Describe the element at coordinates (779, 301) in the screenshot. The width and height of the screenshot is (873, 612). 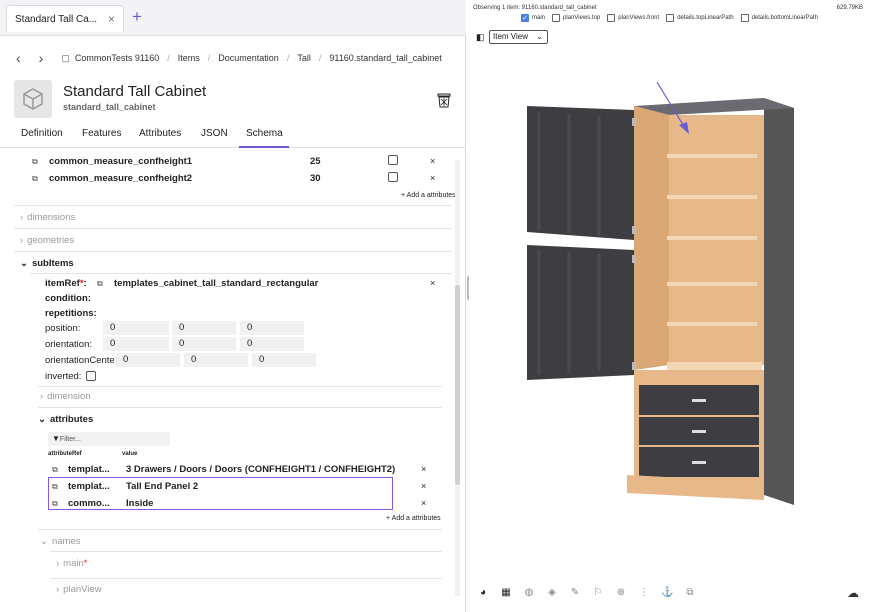
I see `cabinet-right-side` at that location.